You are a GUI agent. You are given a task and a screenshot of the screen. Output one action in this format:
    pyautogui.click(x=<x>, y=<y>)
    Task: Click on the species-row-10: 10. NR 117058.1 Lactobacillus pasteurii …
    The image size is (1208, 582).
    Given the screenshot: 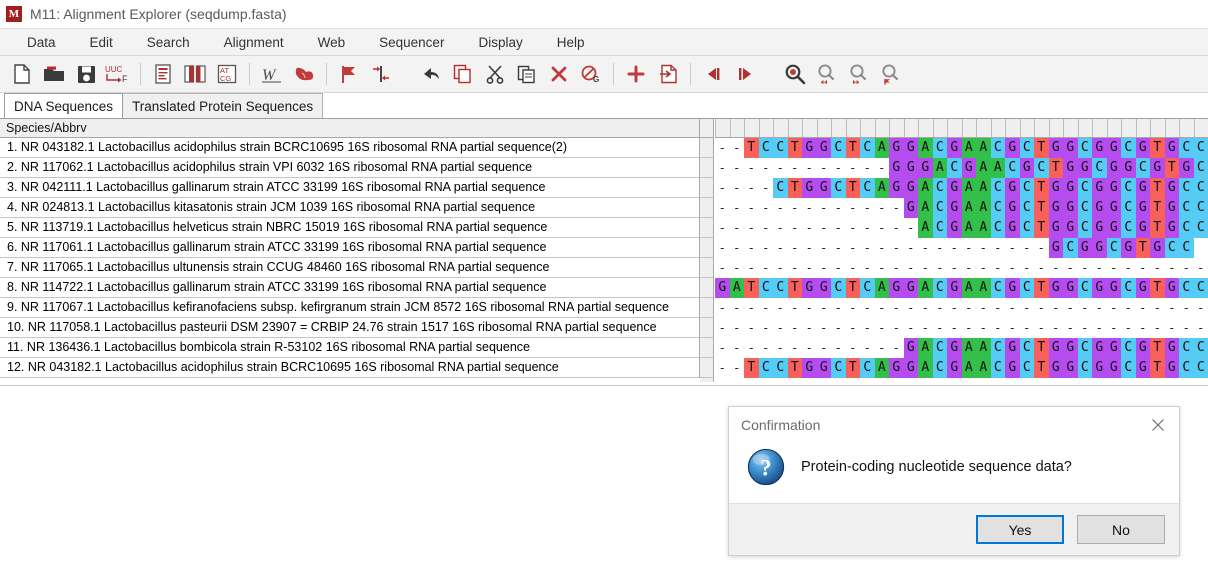 What is the action you would take?
    pyautogui.click(x=350, y=328)
    